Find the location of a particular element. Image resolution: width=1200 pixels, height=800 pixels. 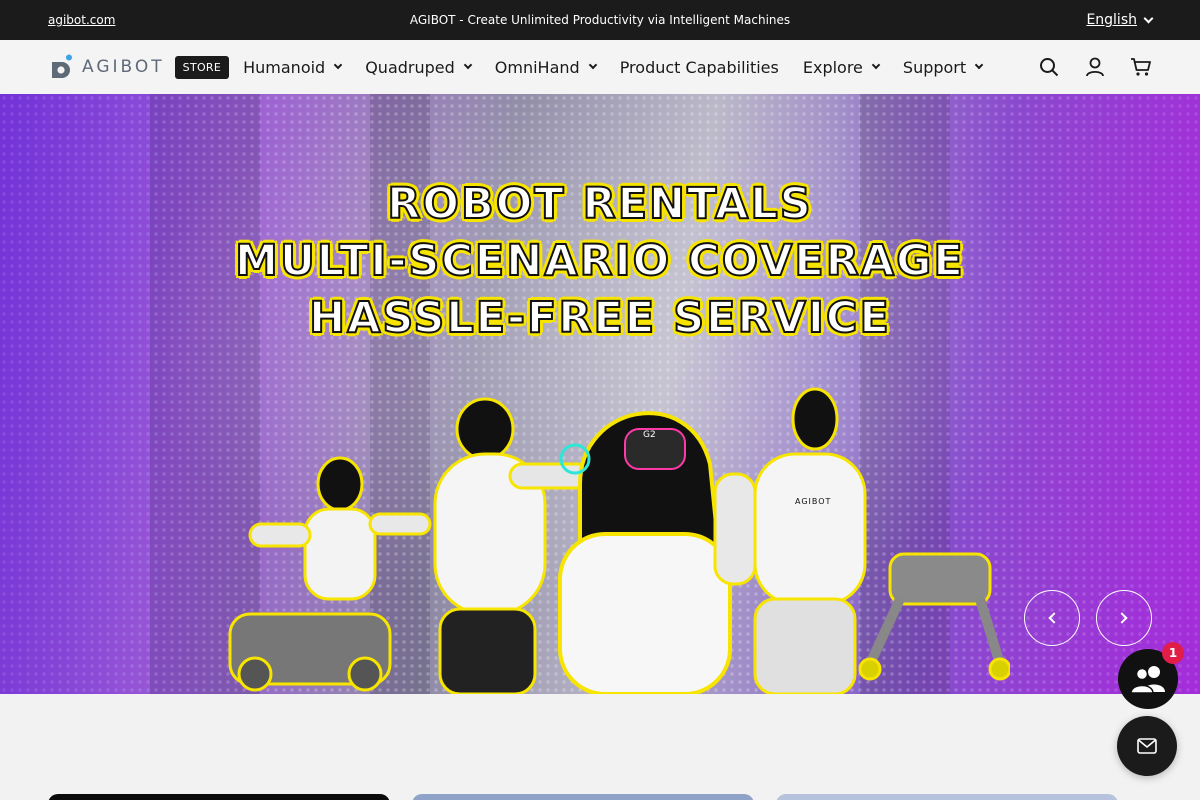

nav-humanoid: Humanoid is located at coordinates (293, 67).